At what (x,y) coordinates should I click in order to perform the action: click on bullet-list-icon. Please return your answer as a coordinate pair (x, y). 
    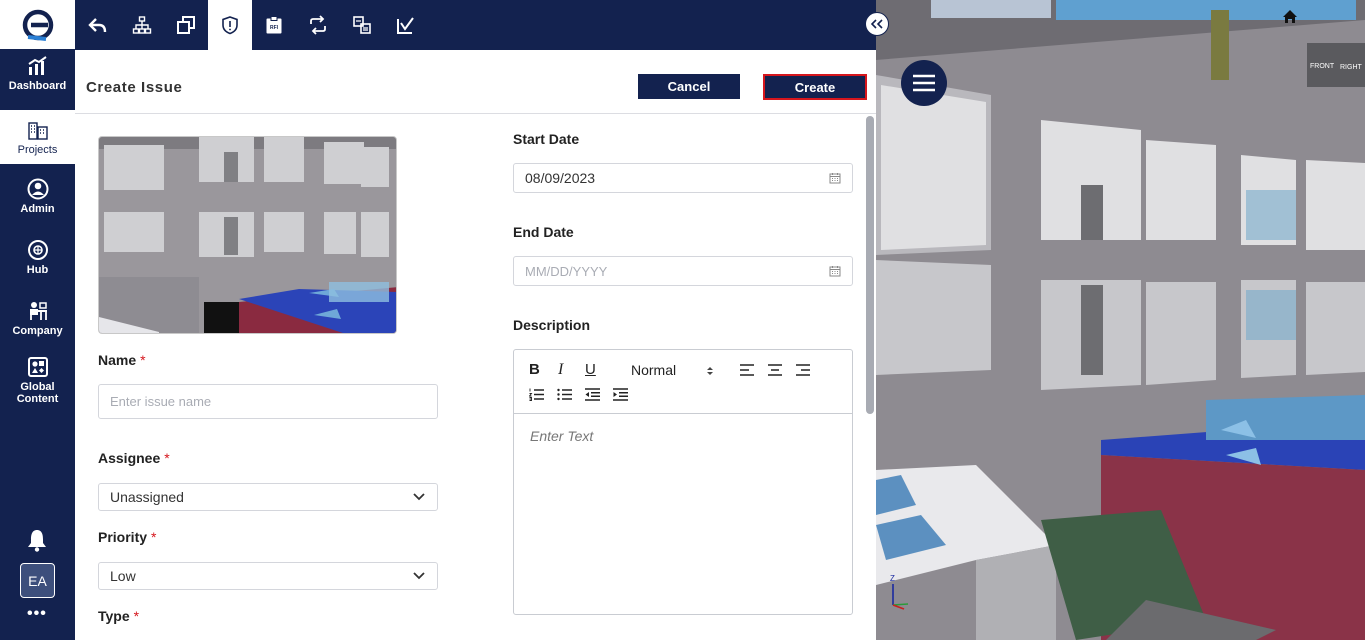
    Looking at the image, I should click on (564, 394).